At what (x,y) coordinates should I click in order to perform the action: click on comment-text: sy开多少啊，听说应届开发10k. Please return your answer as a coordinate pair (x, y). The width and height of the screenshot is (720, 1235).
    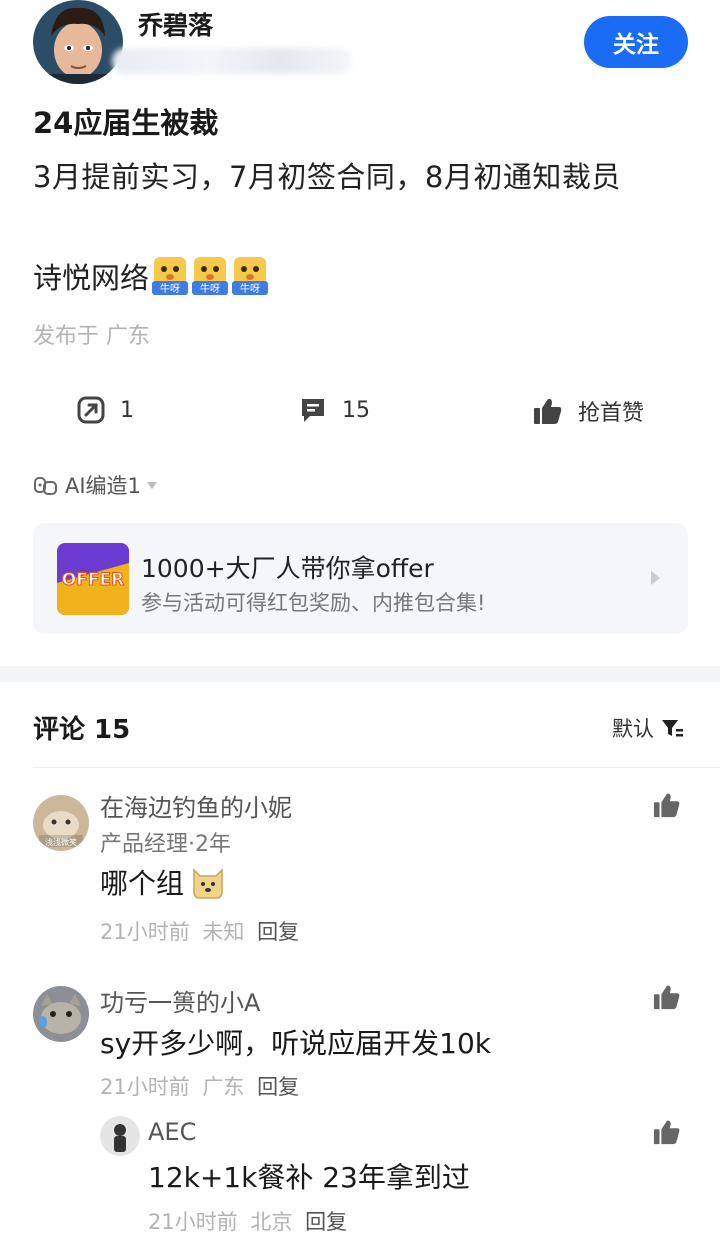
    Looking at the image, I should click on (296, 1043).